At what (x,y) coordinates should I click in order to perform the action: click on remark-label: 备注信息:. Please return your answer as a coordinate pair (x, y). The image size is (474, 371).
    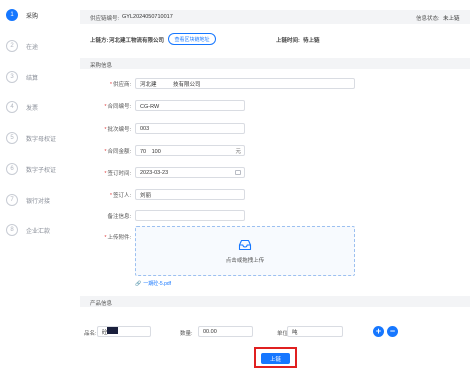
    Looking at the image, I should click on (119, 217).